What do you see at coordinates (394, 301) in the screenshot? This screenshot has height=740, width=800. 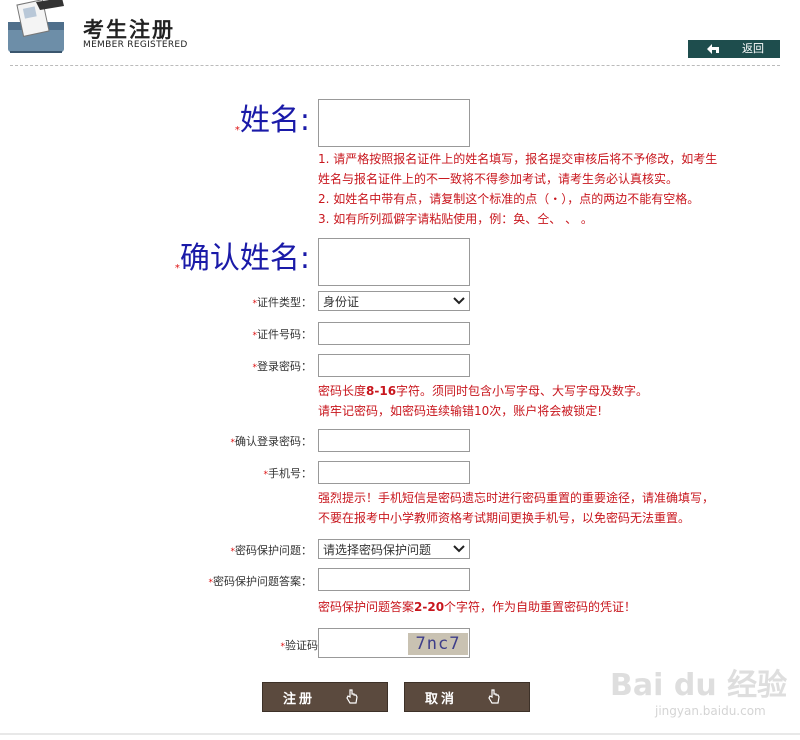 I see `id-type-select: 身份证` at bounding box center [394, 301].